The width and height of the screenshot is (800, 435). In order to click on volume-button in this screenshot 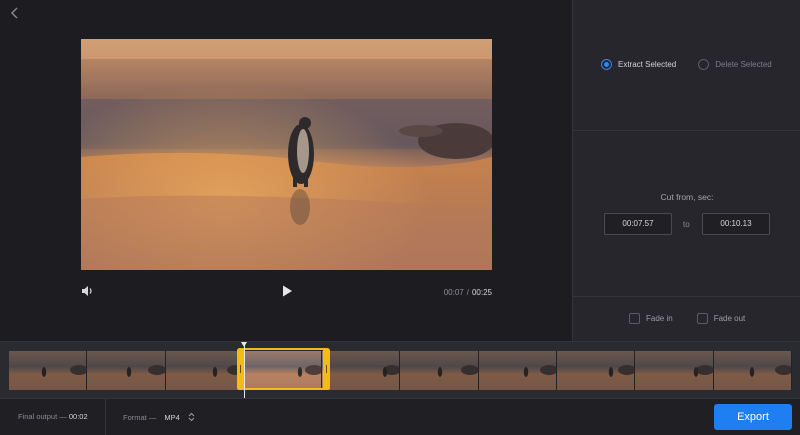, I will do `click(87, 291)`.